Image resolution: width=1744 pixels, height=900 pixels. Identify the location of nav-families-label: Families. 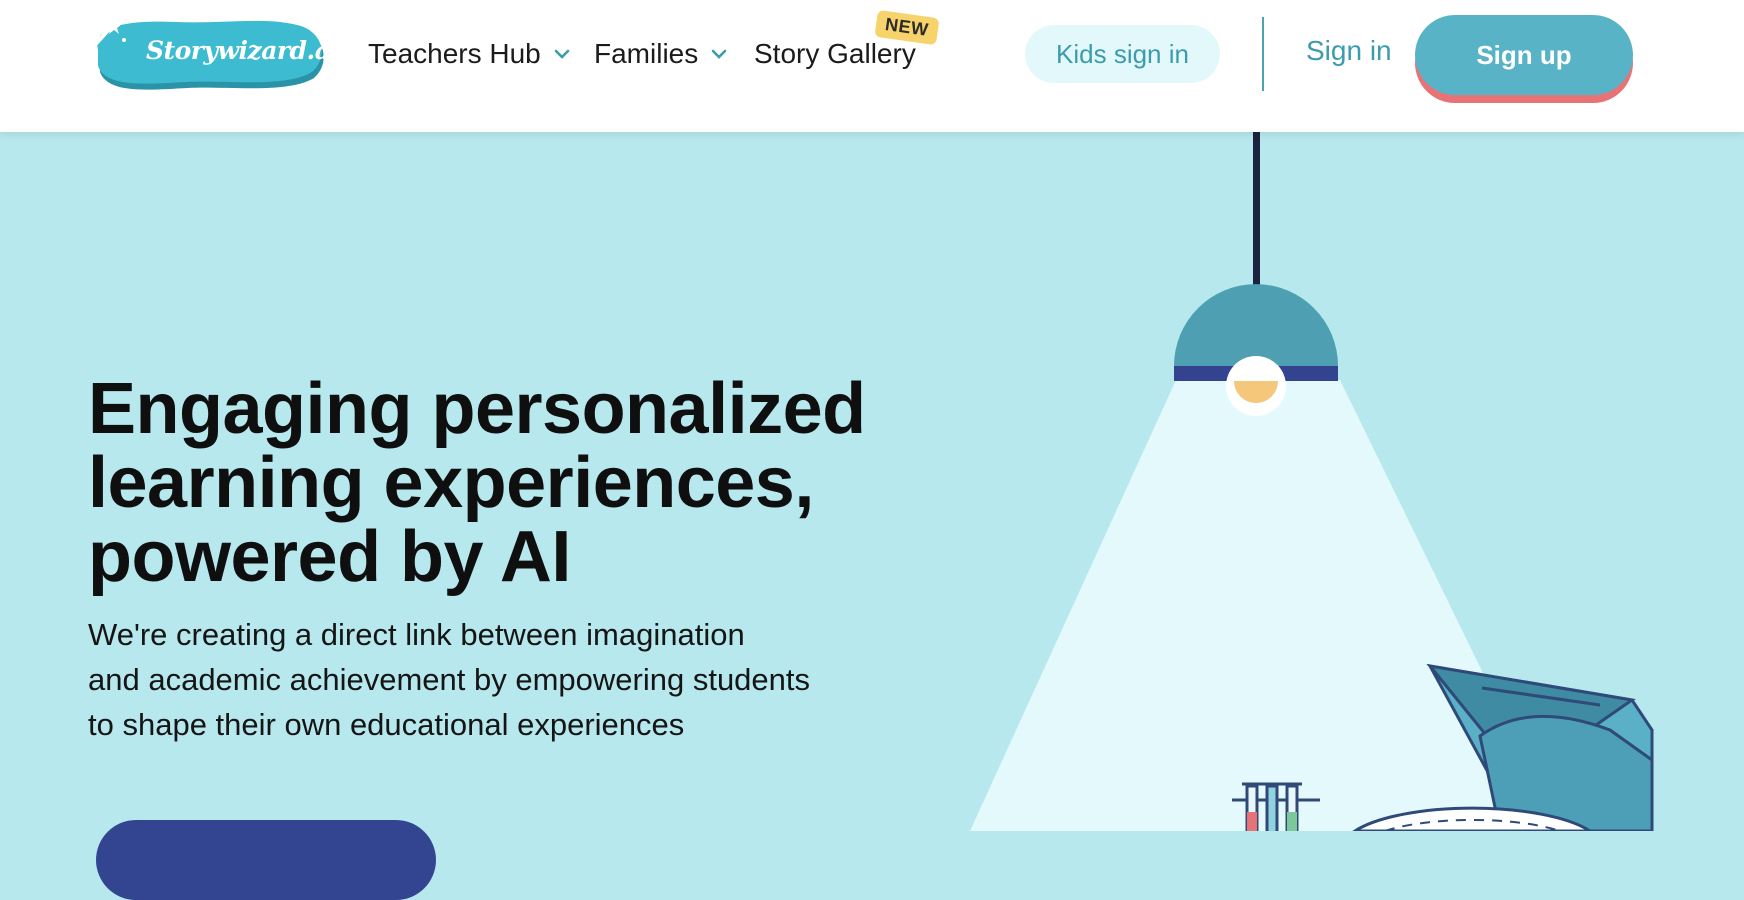
(646, 53).